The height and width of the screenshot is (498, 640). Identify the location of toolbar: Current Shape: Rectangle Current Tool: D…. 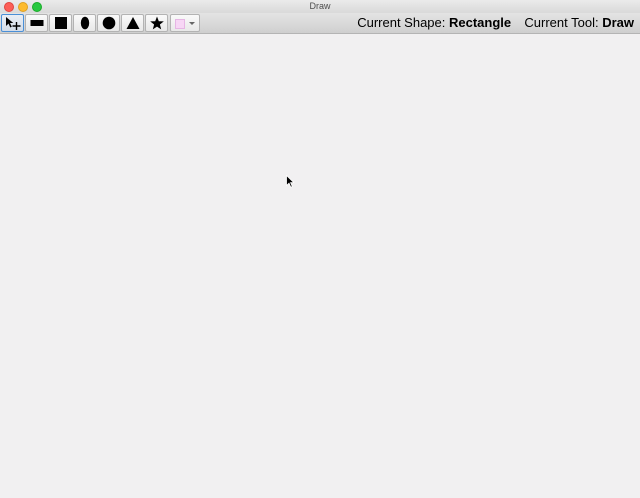
(320, 23).